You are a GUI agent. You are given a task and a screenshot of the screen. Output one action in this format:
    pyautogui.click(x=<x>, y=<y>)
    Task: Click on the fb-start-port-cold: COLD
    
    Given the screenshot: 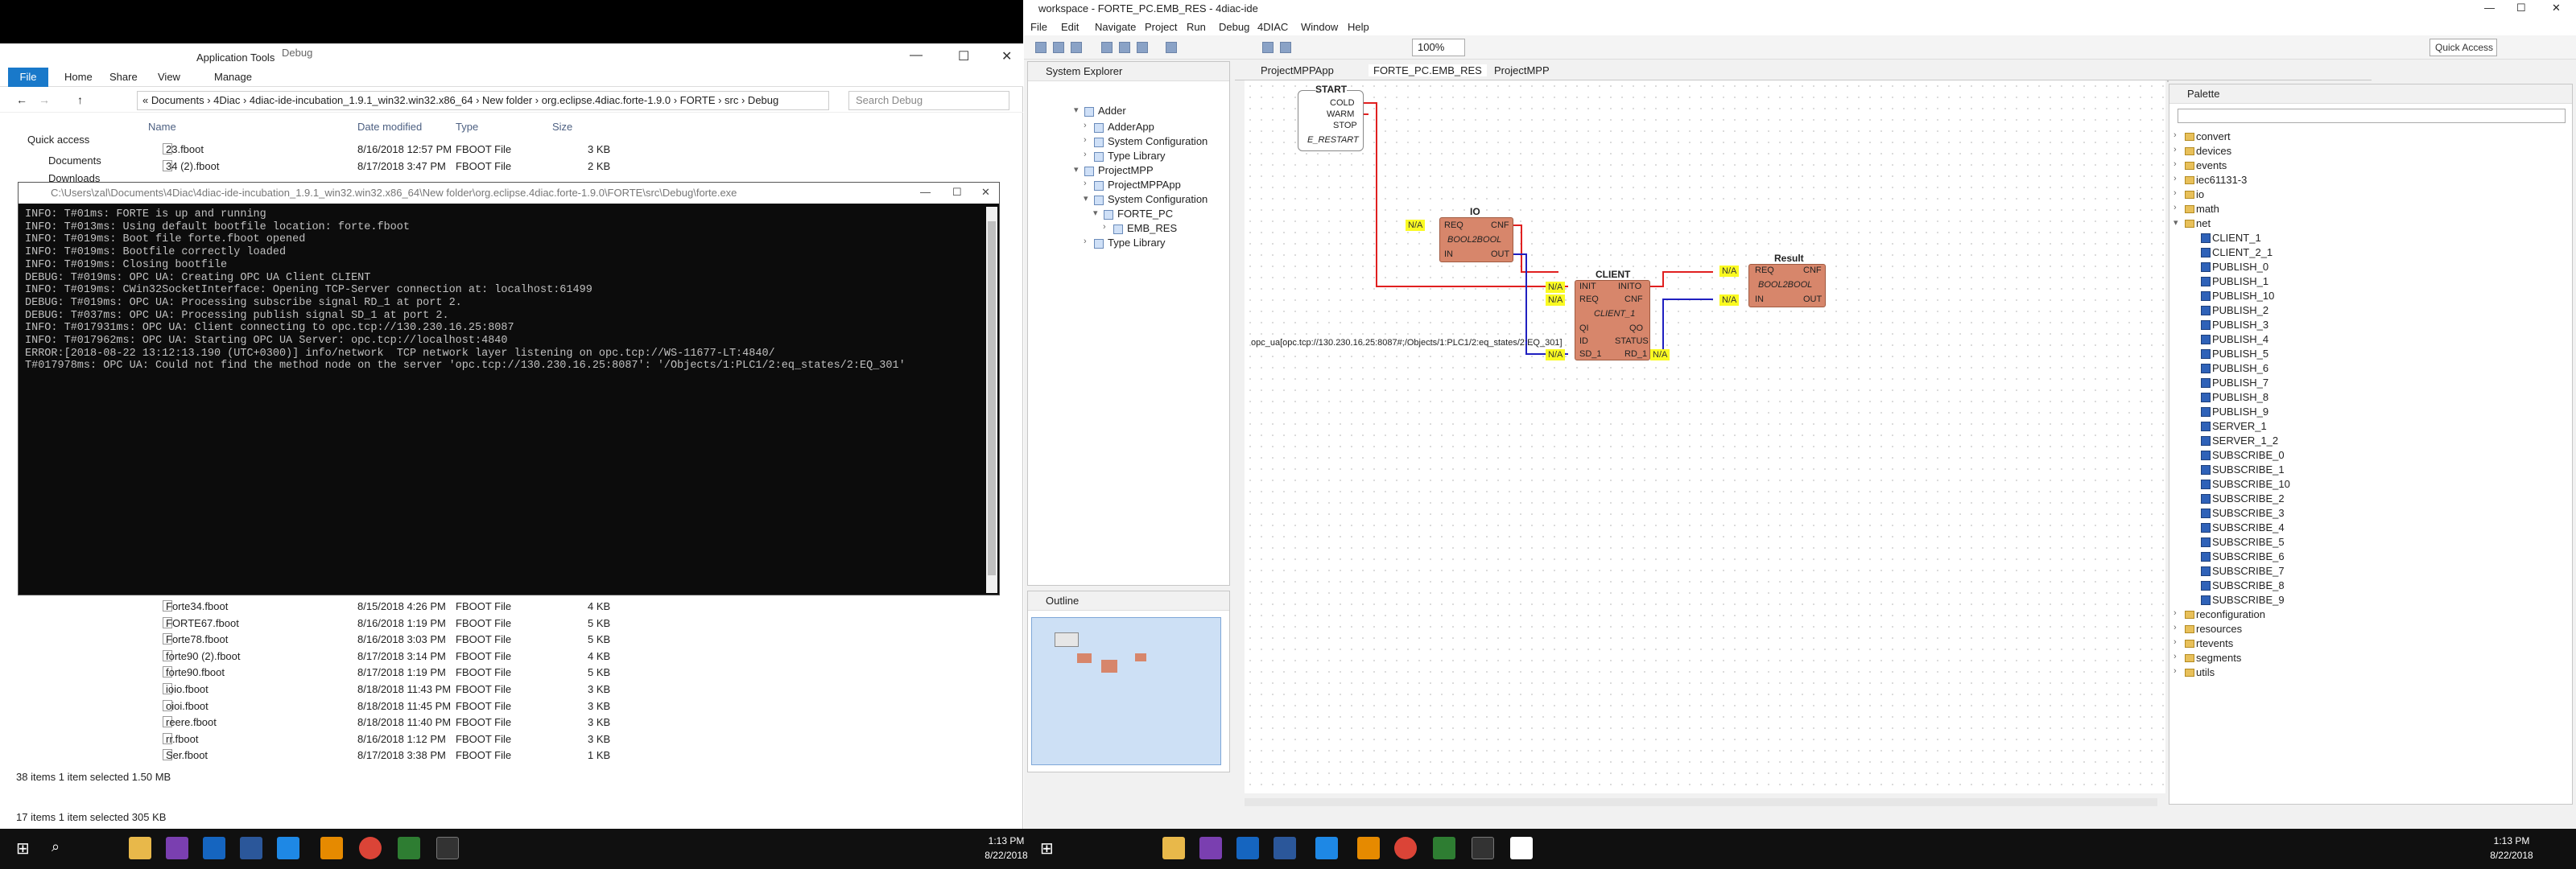 What is the action you would take?
    pyautogui.click(x=1342, y=103)
    